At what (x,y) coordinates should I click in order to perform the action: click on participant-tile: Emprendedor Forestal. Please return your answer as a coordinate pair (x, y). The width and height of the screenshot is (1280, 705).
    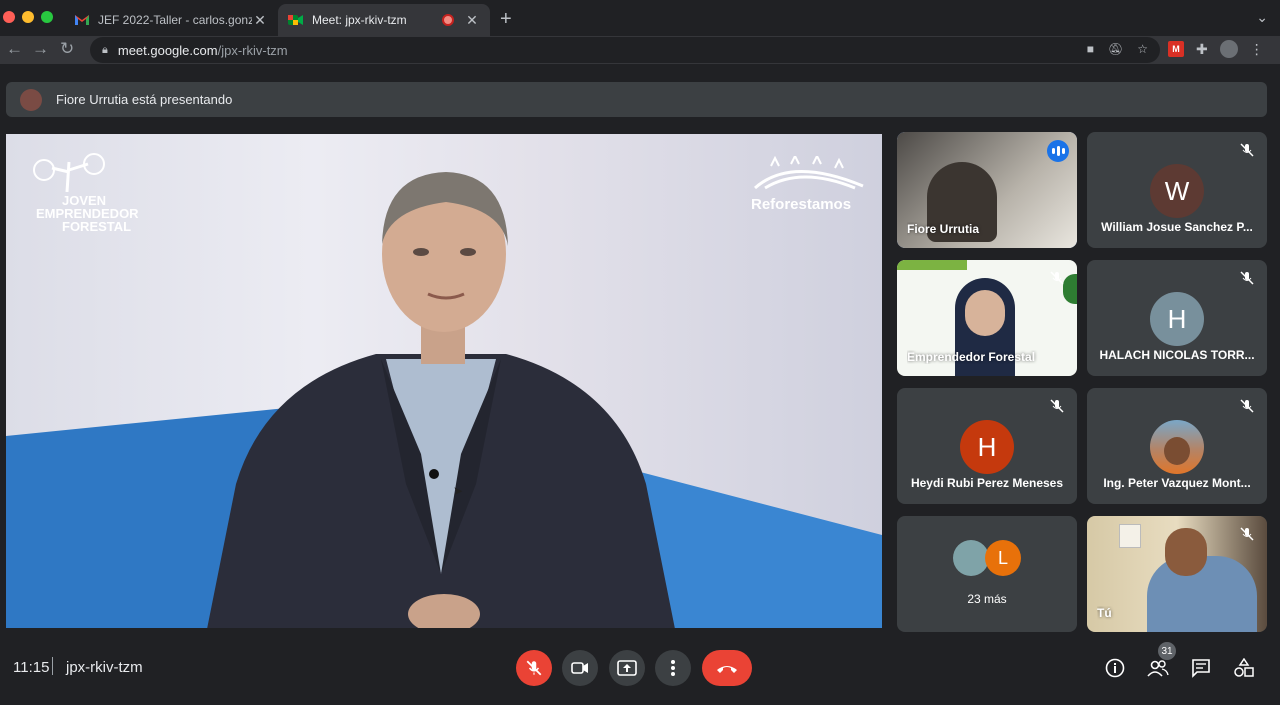
    Looking at the image, I should click on (987, 318).